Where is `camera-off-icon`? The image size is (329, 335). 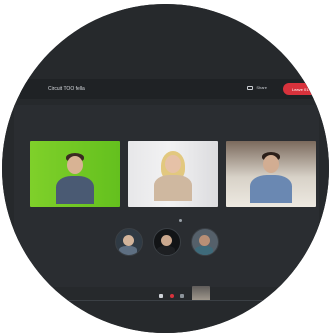 camera-off-icon is located at coordinates (172, 296).